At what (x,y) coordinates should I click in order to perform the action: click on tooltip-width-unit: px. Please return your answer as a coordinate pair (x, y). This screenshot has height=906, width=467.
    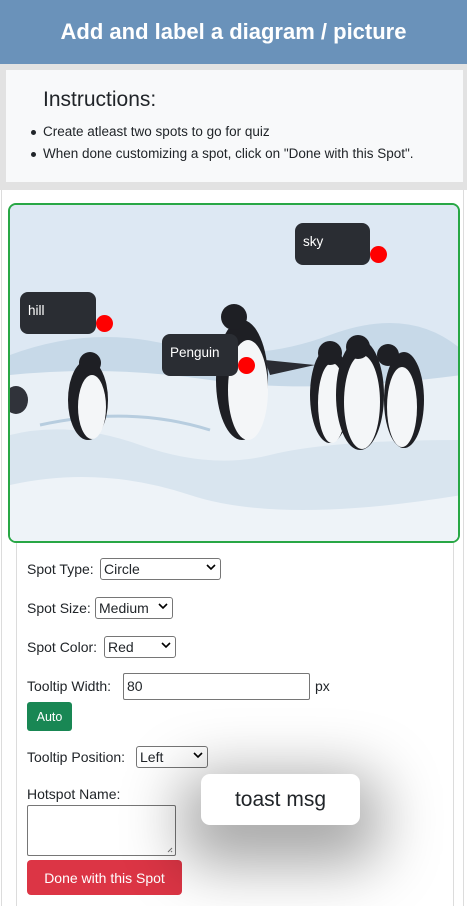
    Looking at the image, I should click on (322, 686).